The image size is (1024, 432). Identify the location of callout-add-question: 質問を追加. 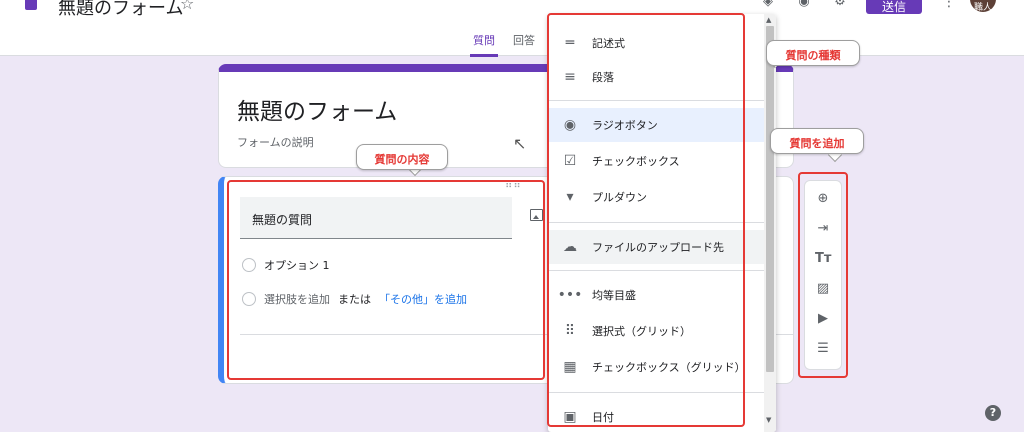
(817, 141).